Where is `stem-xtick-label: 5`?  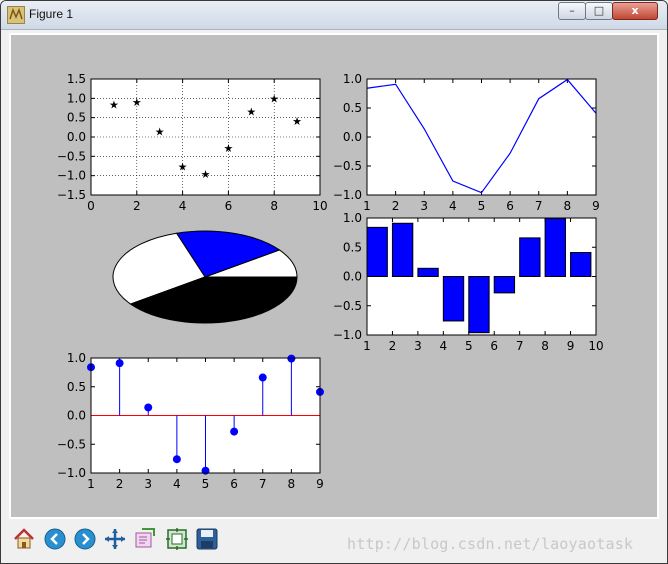 stem-xtick-label: 5 is located at coordinates (206, 484).